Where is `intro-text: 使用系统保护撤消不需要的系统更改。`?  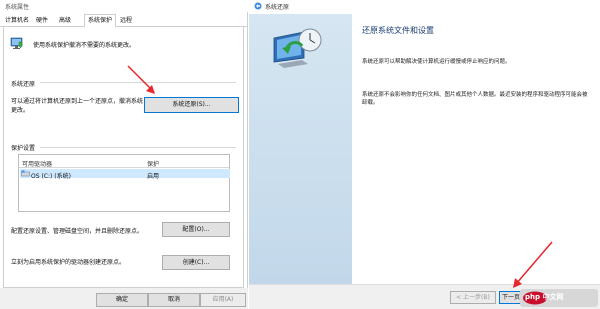
intro-text: 使用系统保护撤消不需要的系统更改。 is located at coordinates (84, 45).